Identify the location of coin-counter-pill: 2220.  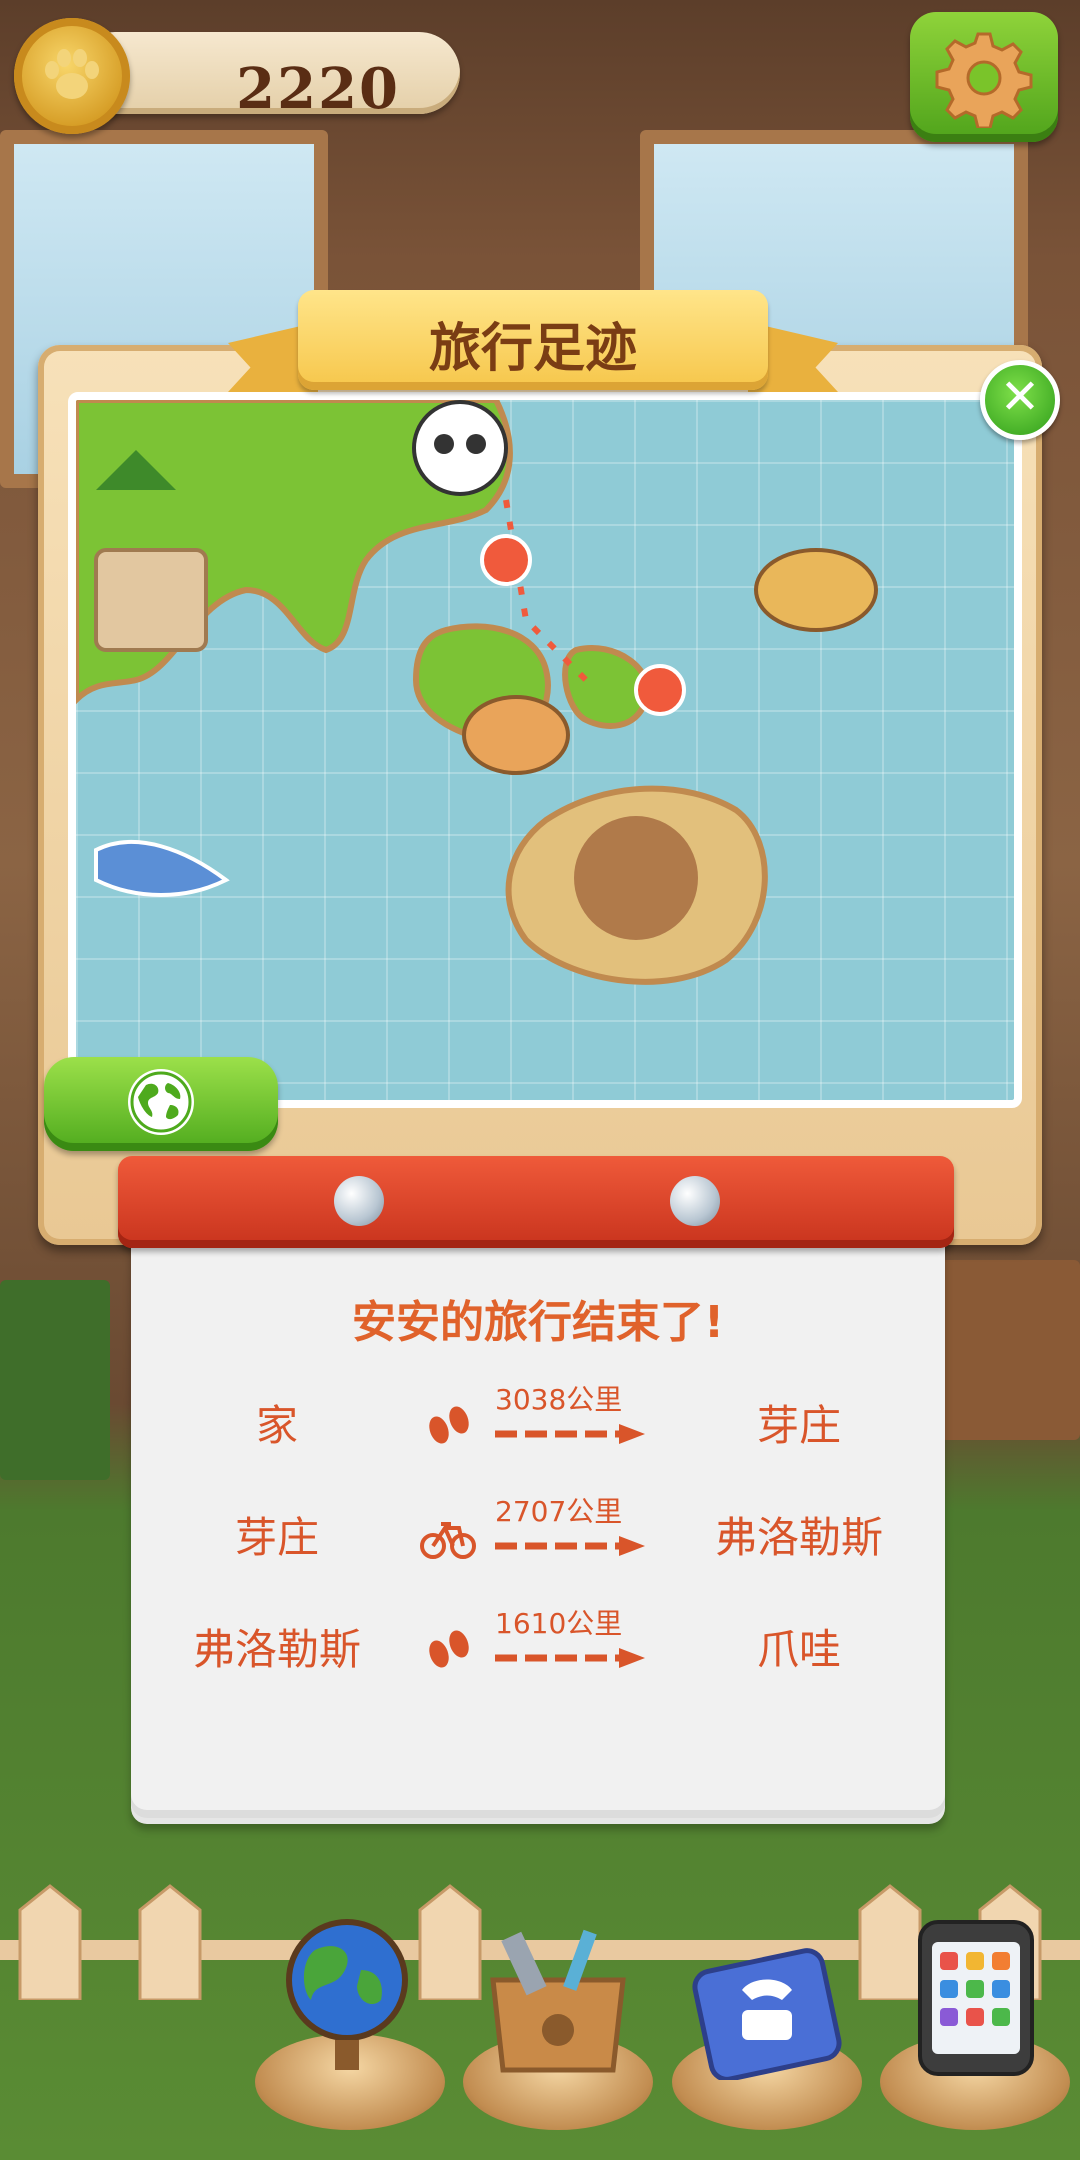
(267, 77).